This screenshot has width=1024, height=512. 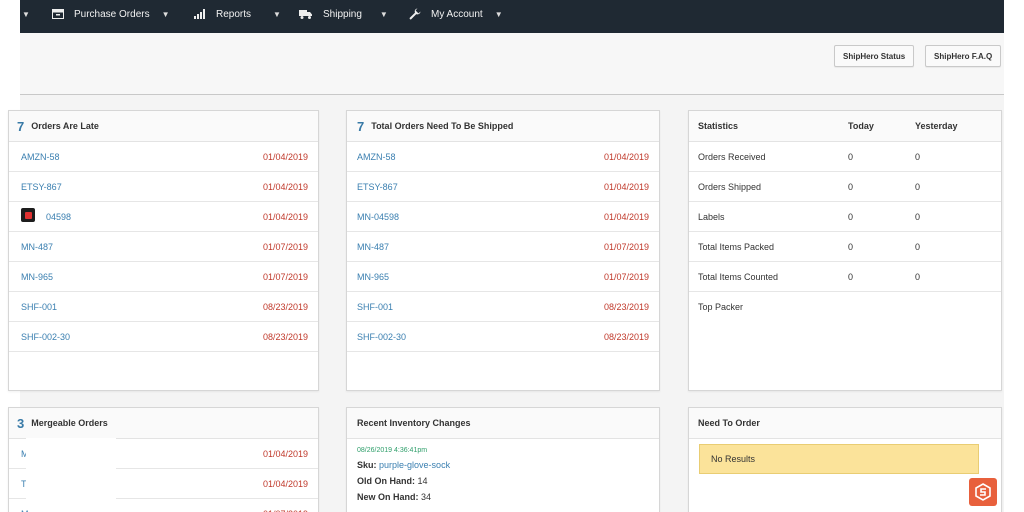 I want to click on nav-purchase-orders-label: Purchase Orders, so click(x=112, y=14).